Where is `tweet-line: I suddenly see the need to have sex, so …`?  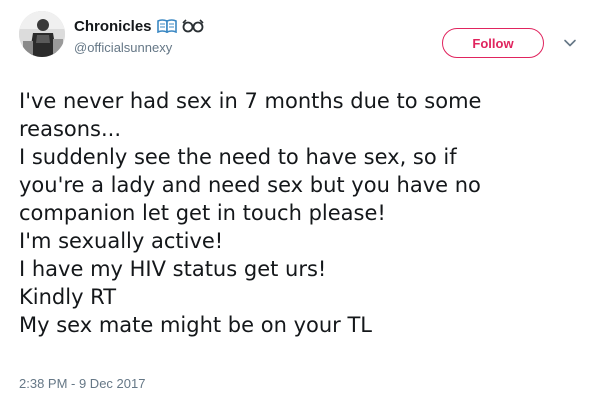
tweet-line: I suddenly see the need to have sex, so … is located at coordinates (238, 157).